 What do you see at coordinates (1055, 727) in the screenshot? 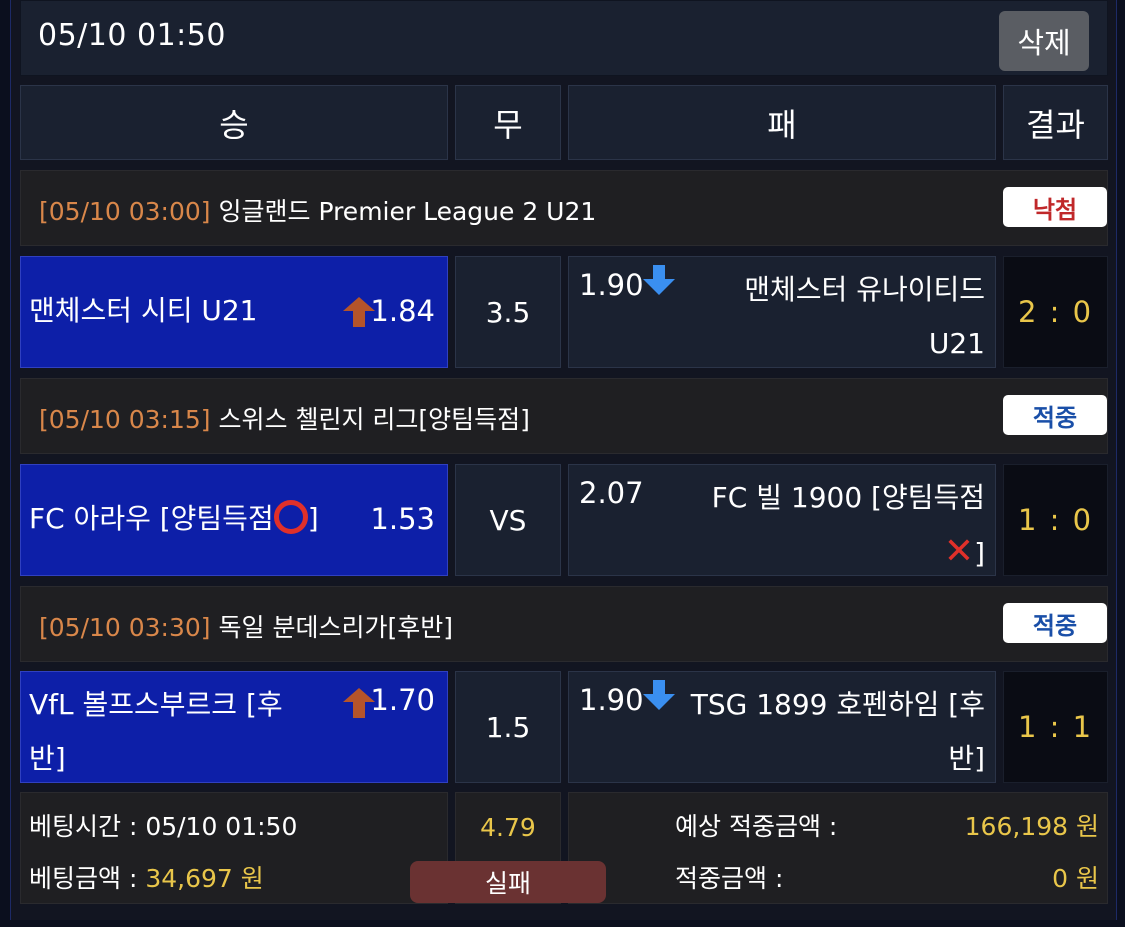
I see `match-score: 1` at bounding box center [1055, 727].